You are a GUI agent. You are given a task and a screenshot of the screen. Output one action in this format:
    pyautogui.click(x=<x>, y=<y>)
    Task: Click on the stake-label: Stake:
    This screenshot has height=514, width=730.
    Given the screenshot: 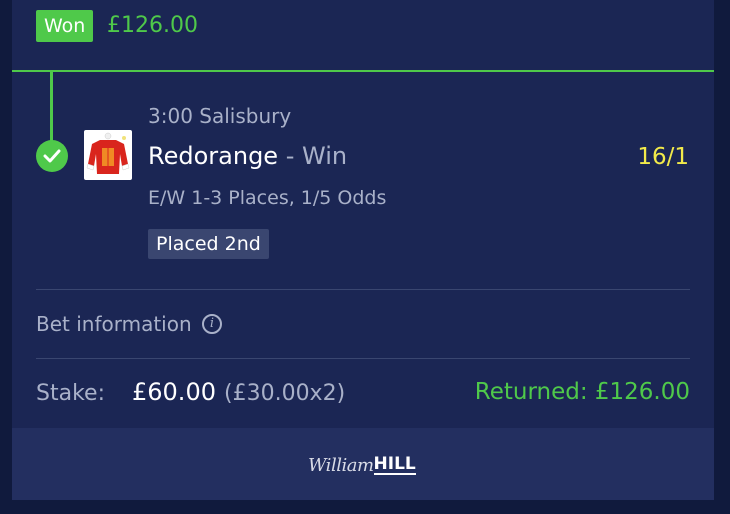 What is the action you would take?
    pyautogui.click(x=70, y=393)
    